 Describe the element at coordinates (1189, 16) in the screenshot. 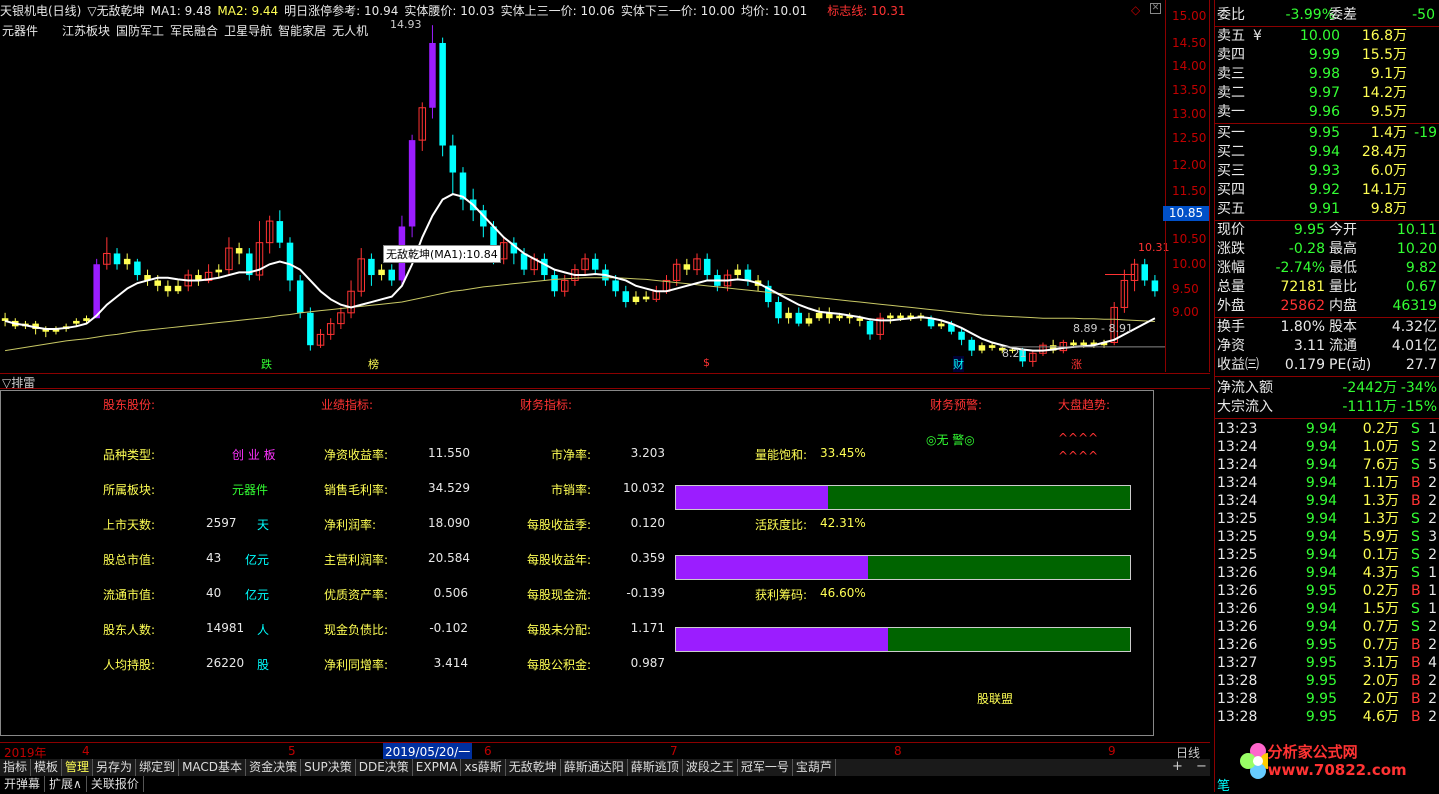

I see `price-tick: 15.00` at that location.